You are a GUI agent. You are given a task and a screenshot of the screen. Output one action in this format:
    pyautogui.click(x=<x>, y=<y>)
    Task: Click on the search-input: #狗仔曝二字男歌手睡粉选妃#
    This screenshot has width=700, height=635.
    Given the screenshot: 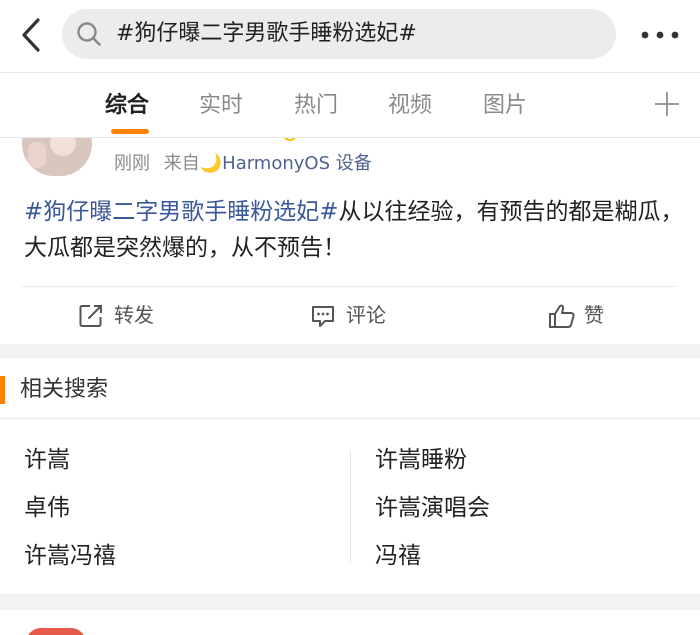 What is the action you would take?
    pyautogui.click(x=339, y=34)
    